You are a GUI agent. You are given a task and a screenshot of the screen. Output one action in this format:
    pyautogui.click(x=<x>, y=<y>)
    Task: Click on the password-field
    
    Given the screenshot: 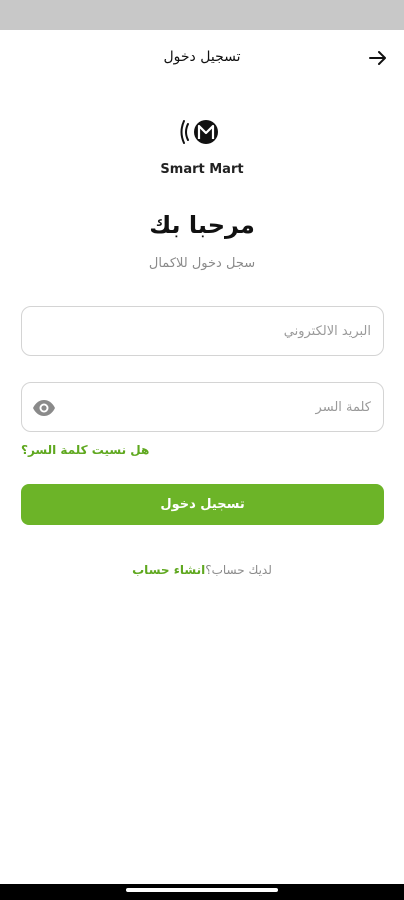 What is the action you would take?
    pyautogui.click(x=202, y=407)
    